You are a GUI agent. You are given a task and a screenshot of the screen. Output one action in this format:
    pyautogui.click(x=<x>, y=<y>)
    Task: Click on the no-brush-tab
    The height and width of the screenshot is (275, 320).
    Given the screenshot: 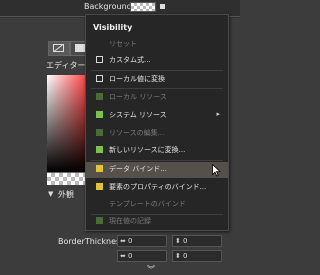 What is the action you would take?
    pyautogui.click(x=59, y=48)
    